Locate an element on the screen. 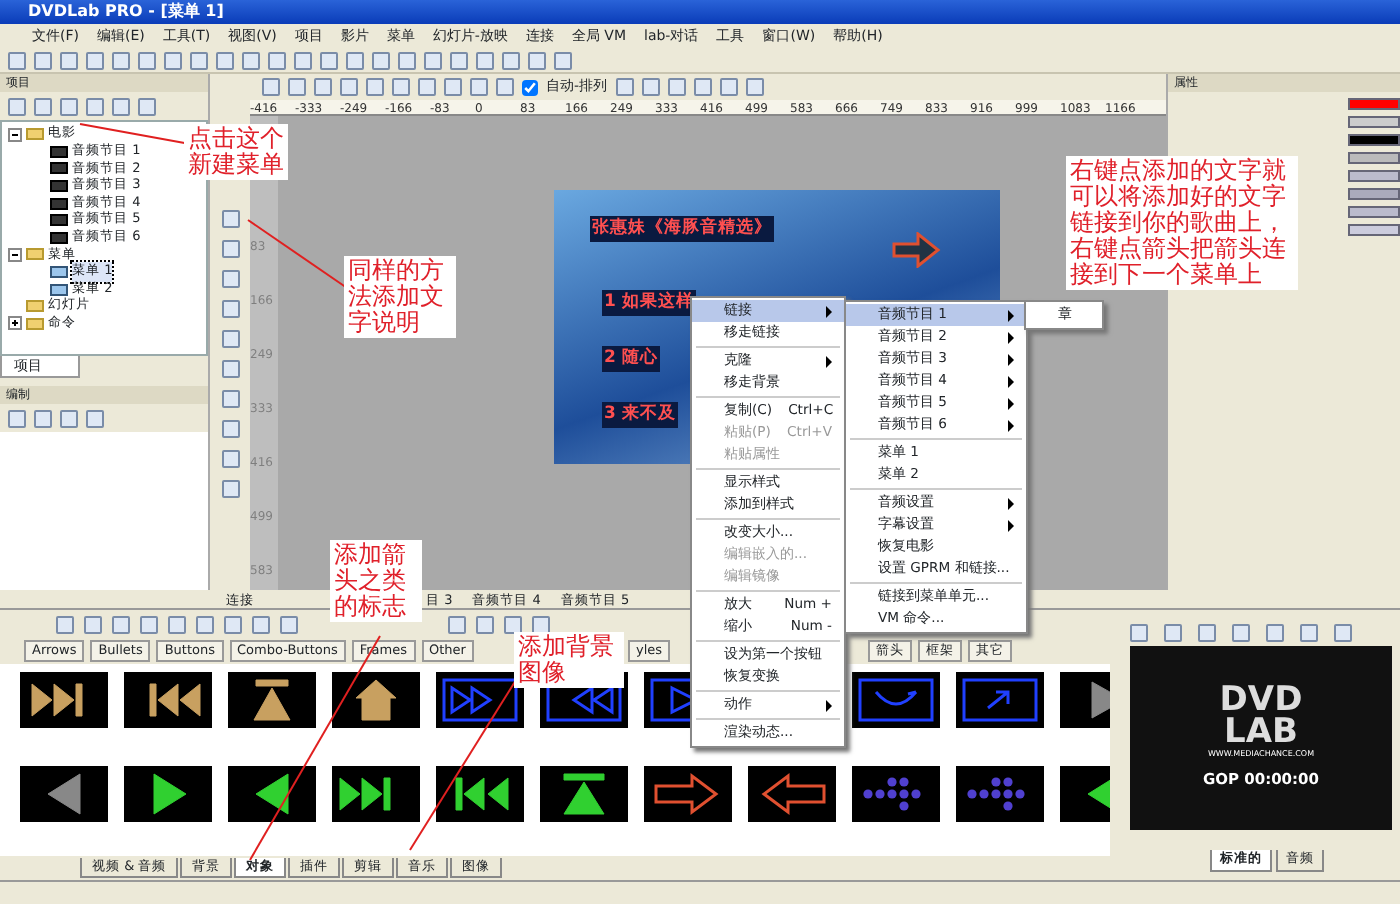 Image resolution: width=1400 pixels, height=904 pixels. annotation-note: 添加箭头之类的标志 is located at coordinates (376, 581).